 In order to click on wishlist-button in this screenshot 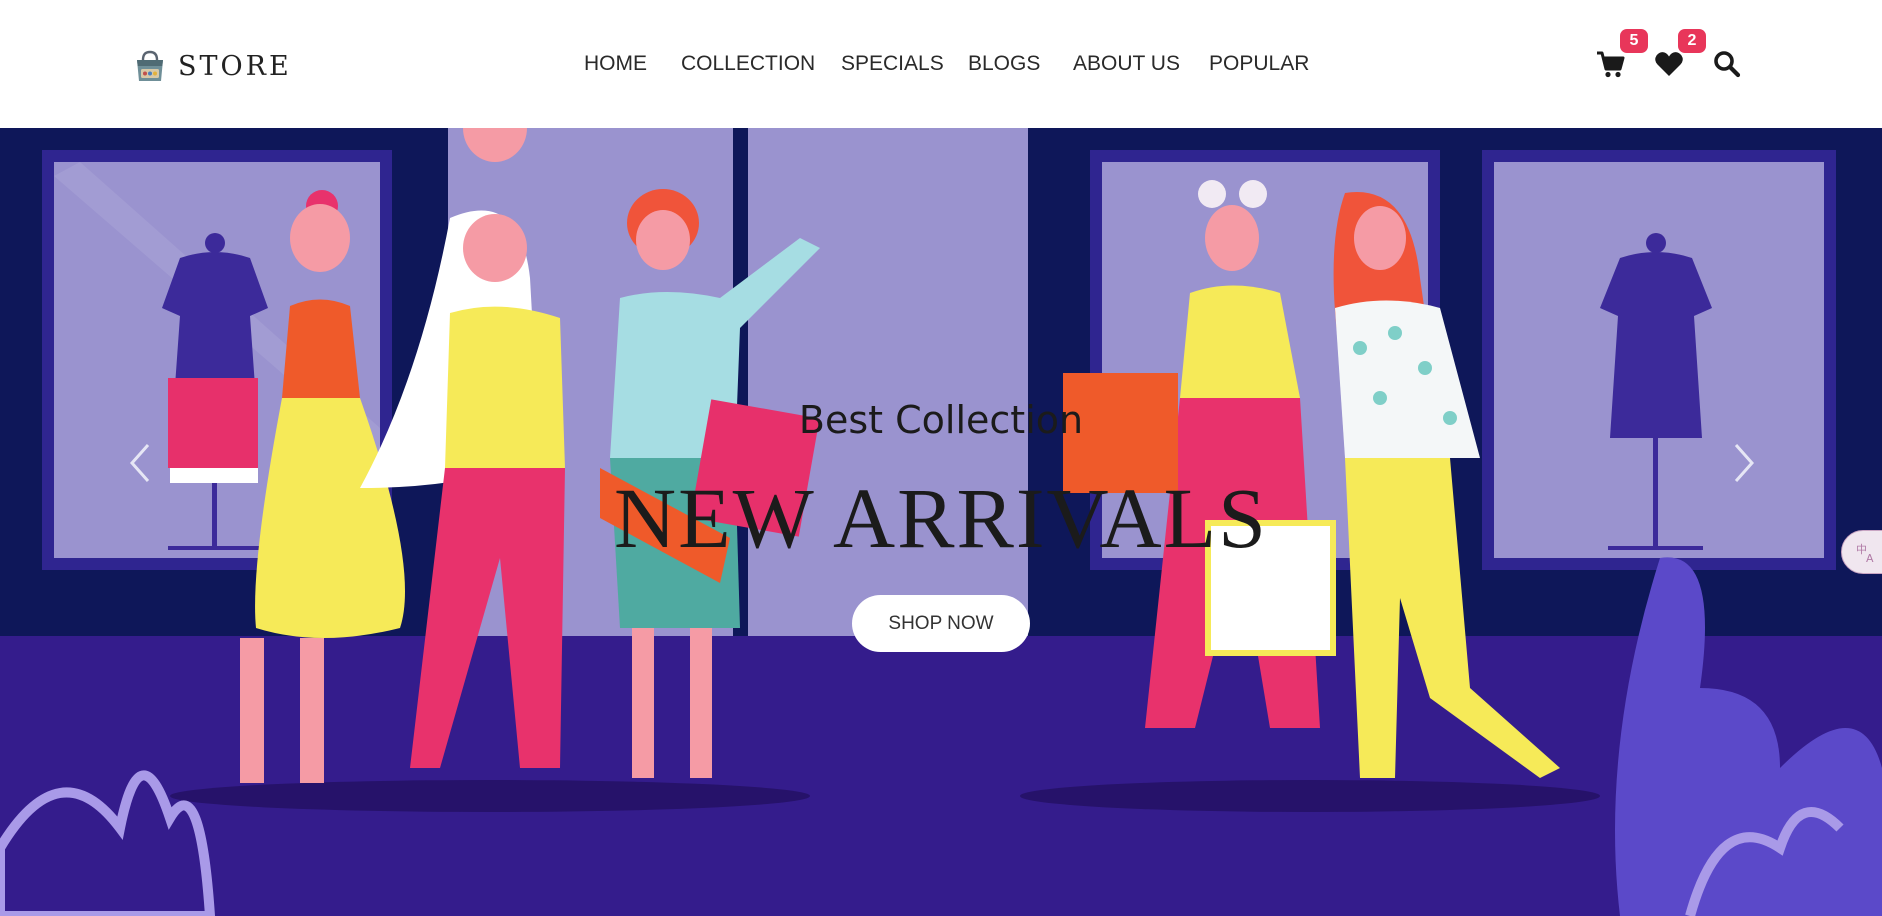, I will do `click(1669, 64)`.